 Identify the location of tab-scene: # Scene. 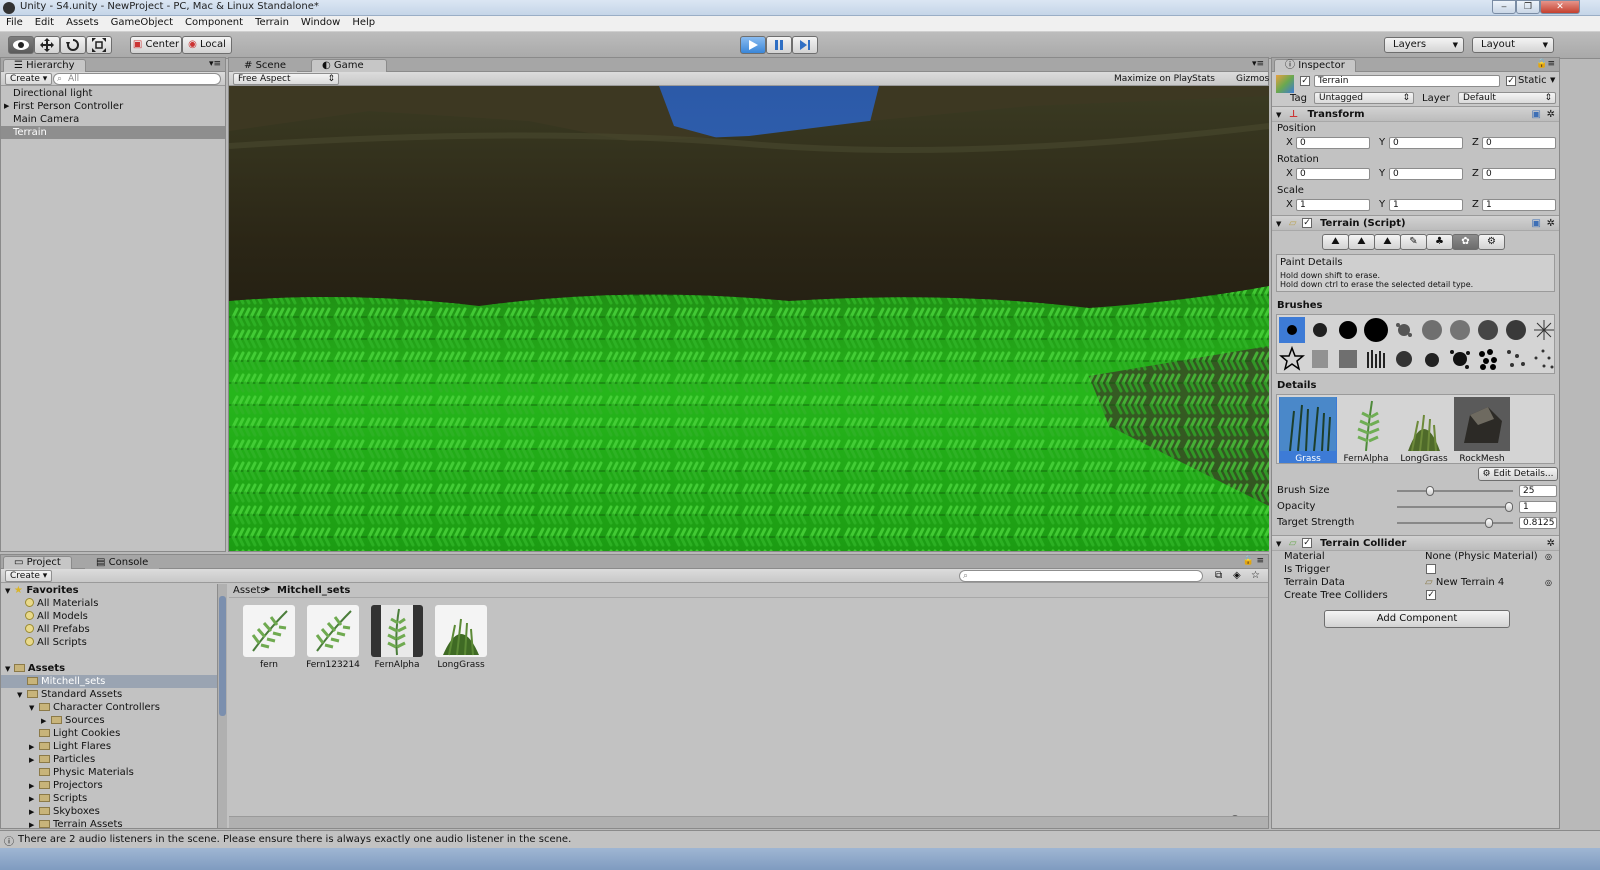
(265, 65).